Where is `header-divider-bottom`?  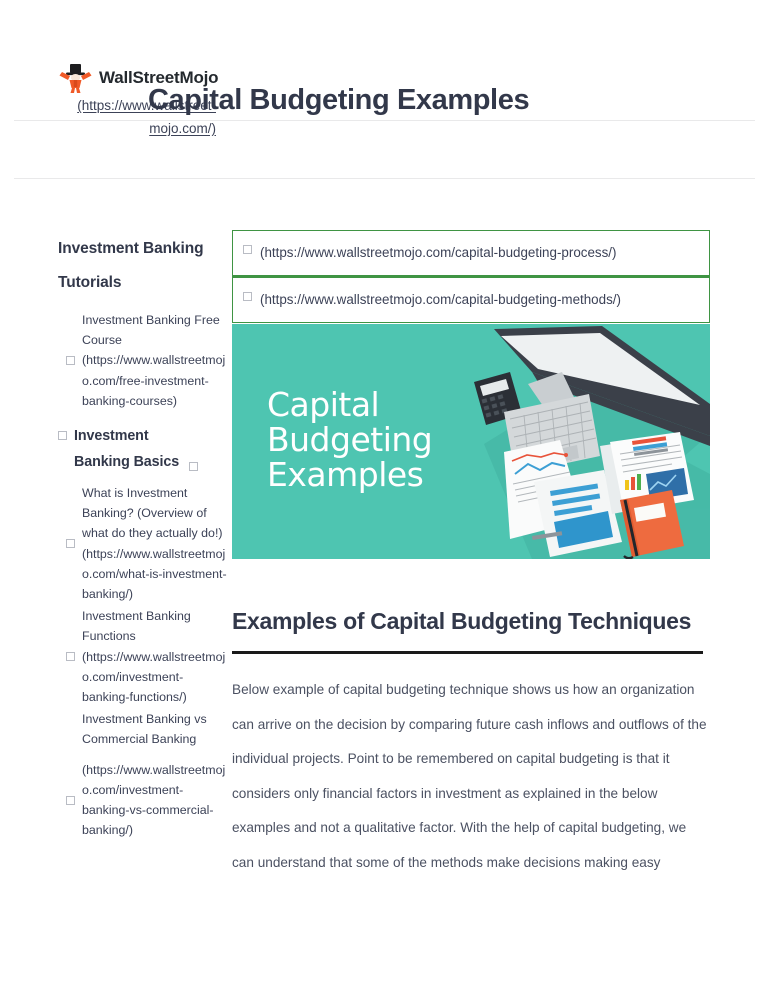
header-divider-bottom is located at coordinates (384, 178).